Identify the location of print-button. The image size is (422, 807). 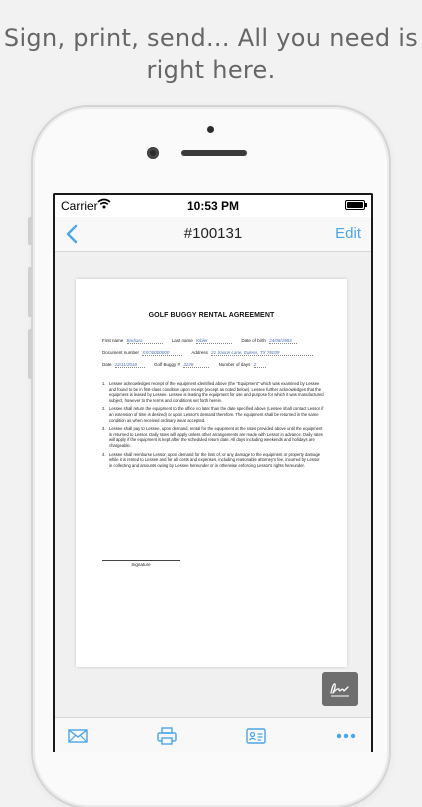
(167, 736).